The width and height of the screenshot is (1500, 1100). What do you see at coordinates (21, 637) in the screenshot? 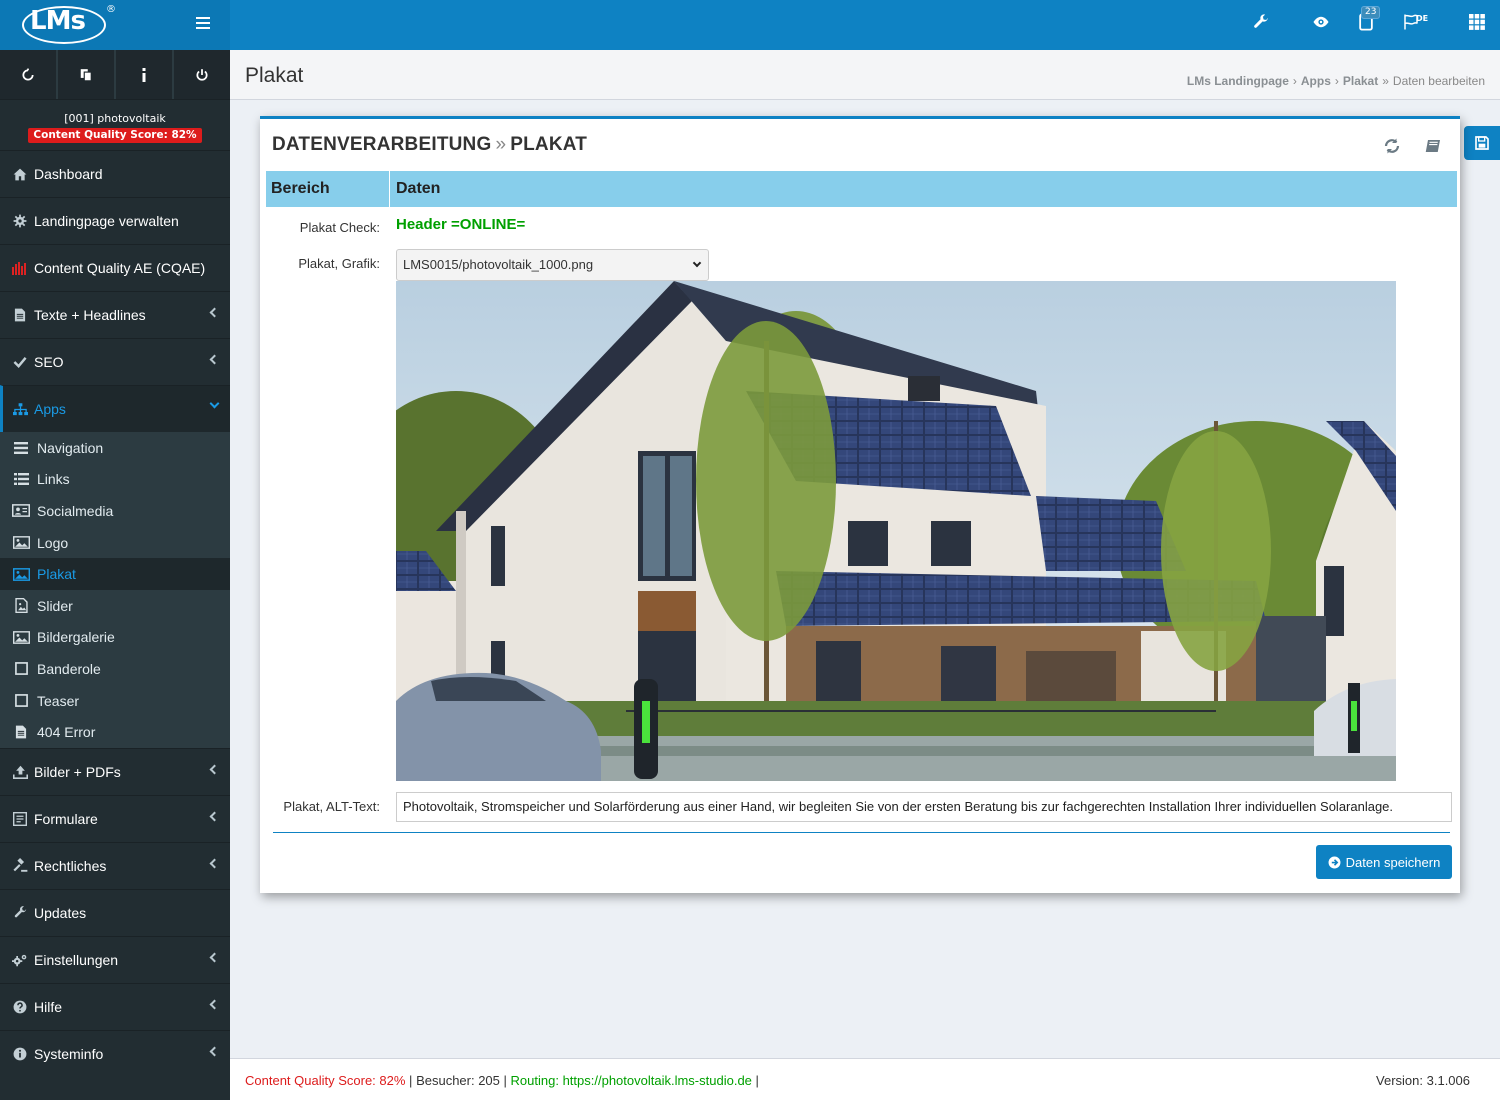
I see `image-icon` at bounding box center [21, 637].